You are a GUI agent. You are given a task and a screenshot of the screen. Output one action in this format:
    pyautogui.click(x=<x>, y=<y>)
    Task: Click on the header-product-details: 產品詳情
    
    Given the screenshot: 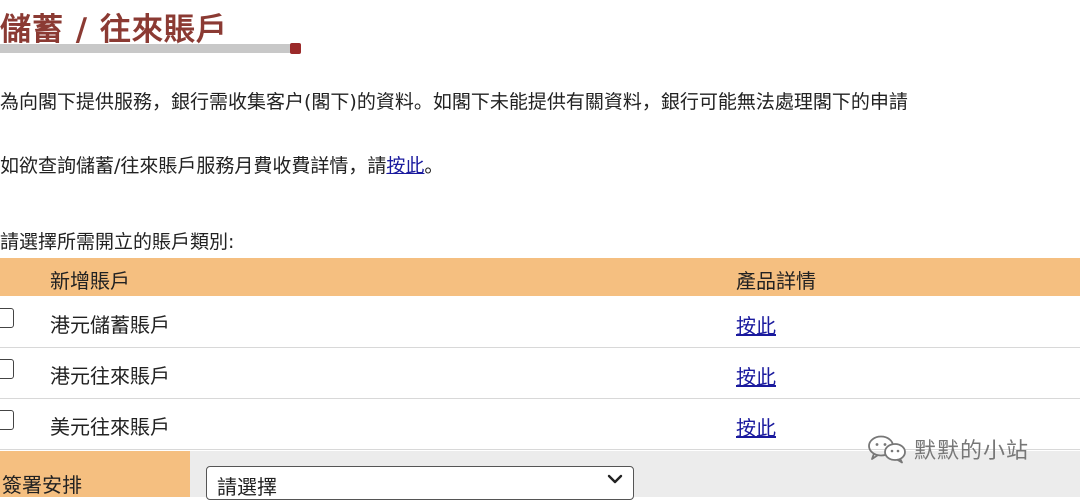 What is the action you would take?
    pyautogui.click(x=776, y=281)
    